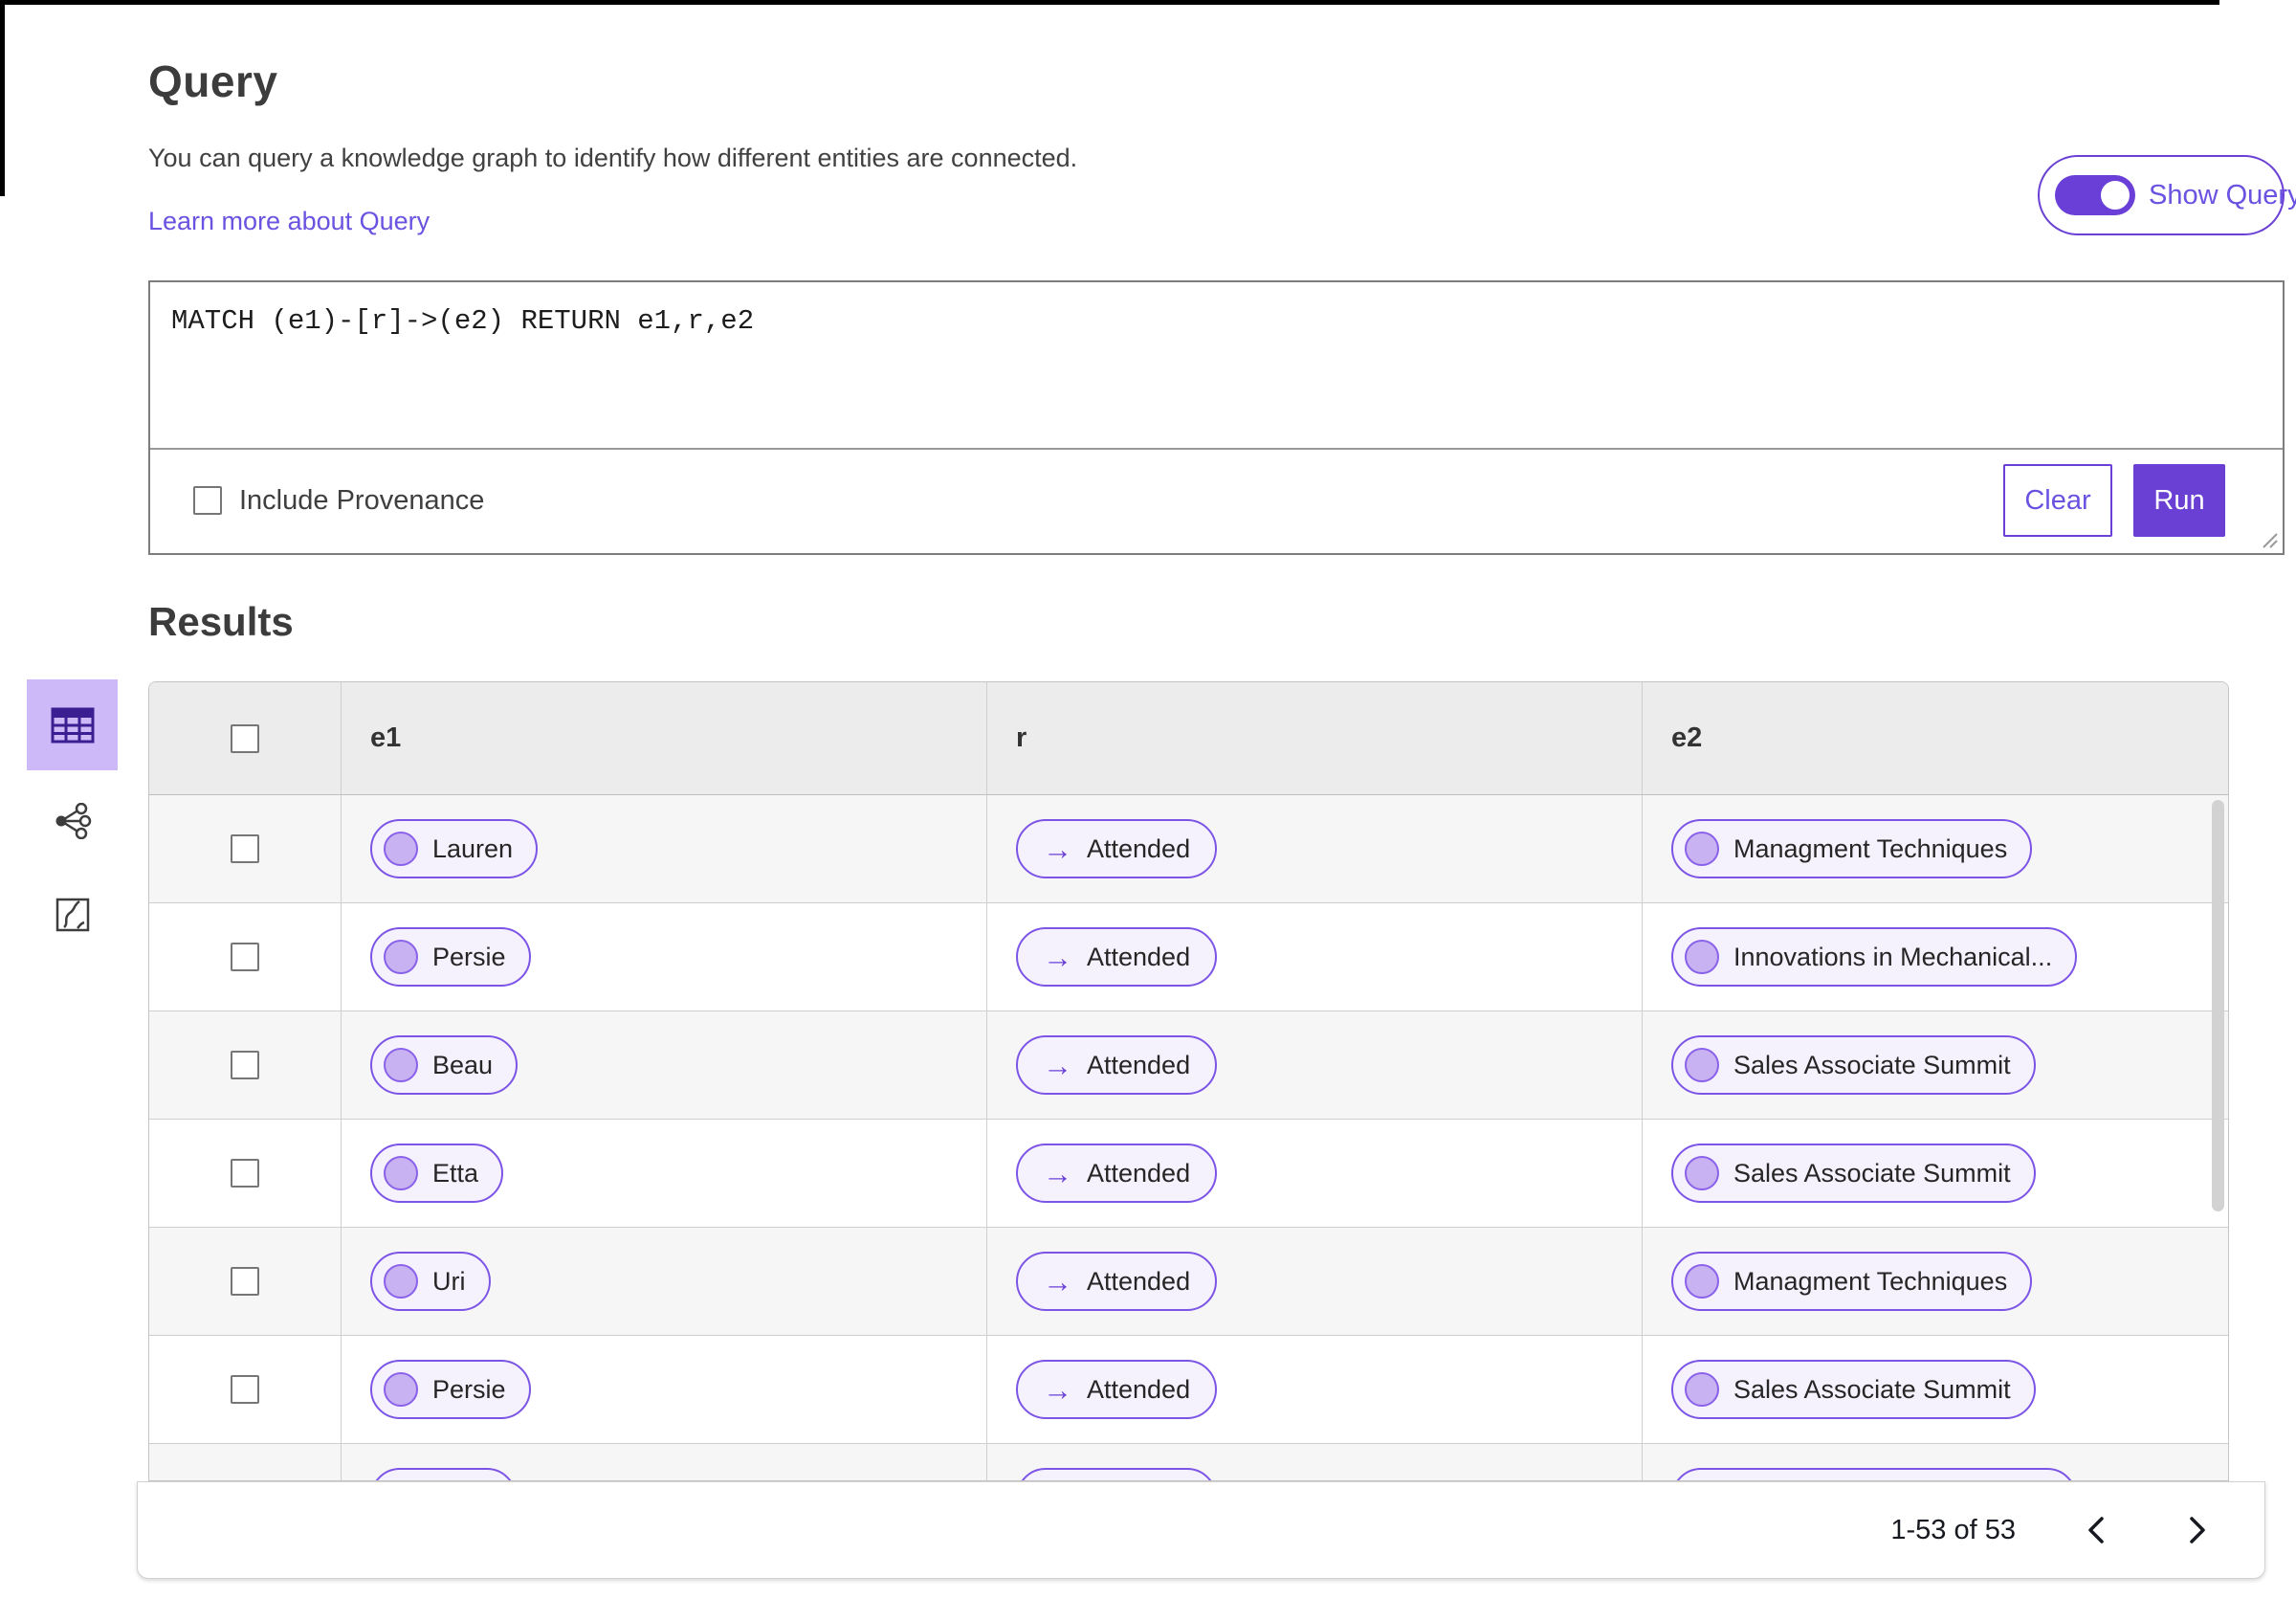 The image size is (2296, 1599). What do you see at coordinates (663, 1281) in the screenshot?
I see `cell-e1: Uri` at bounding box center [663, 1281].